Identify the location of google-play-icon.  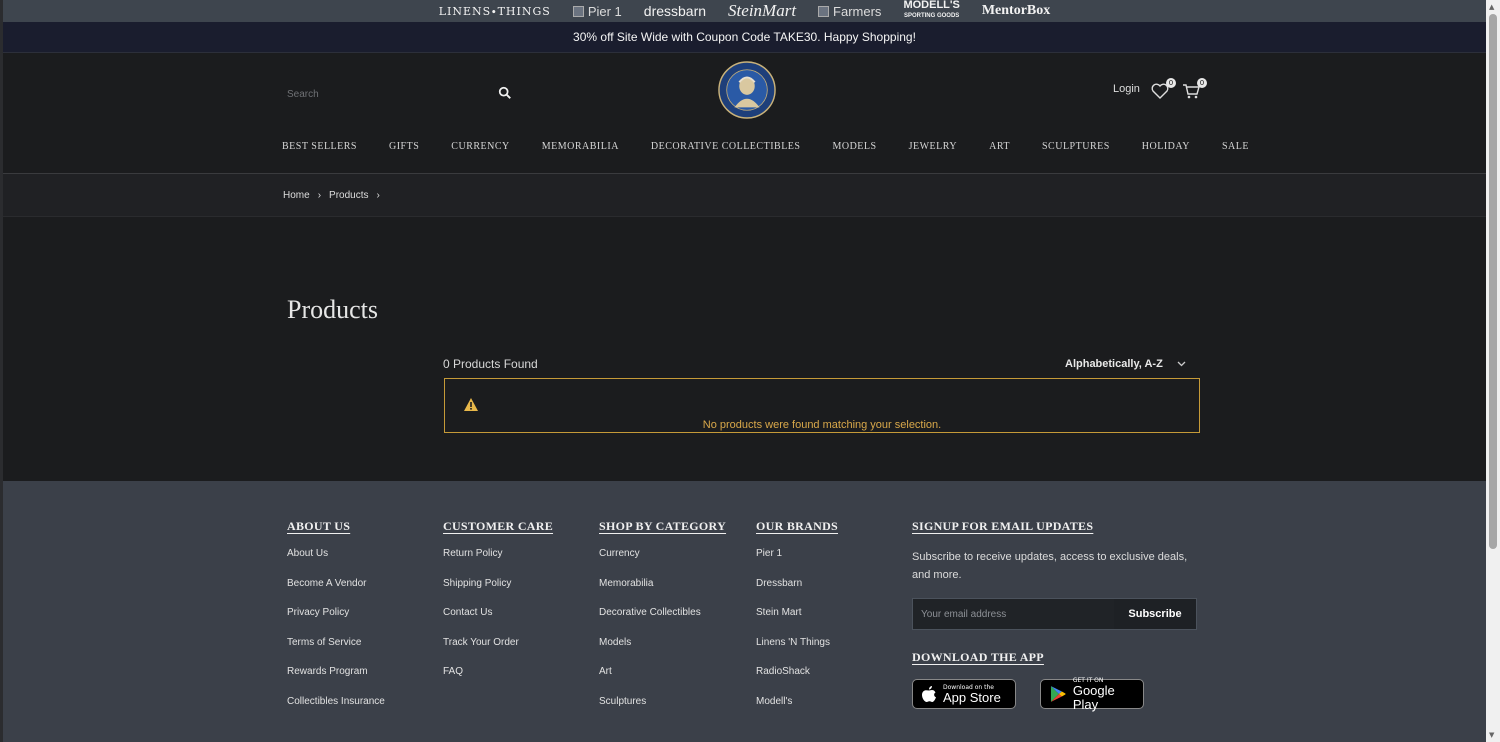
(1058, 694).